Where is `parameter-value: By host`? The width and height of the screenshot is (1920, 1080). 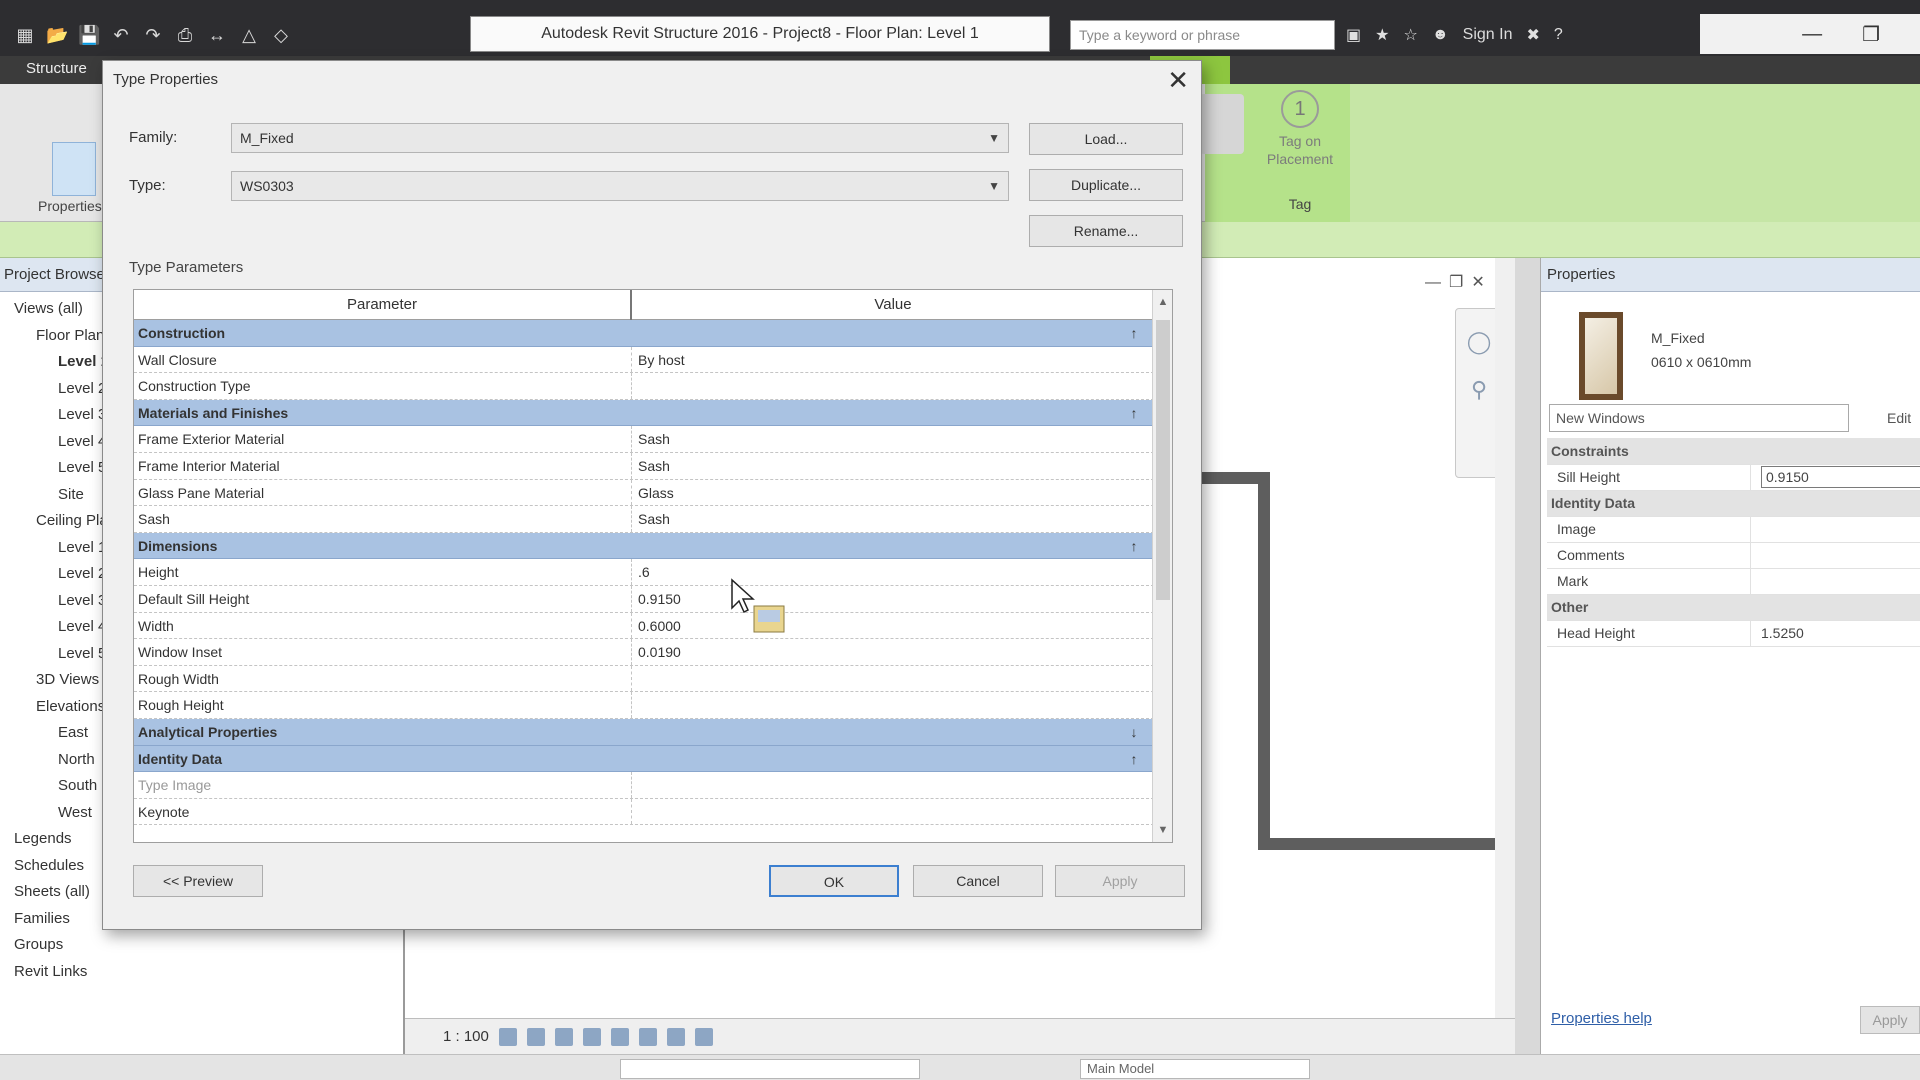
parameter-value: By host is located at coordinates (893, 360).